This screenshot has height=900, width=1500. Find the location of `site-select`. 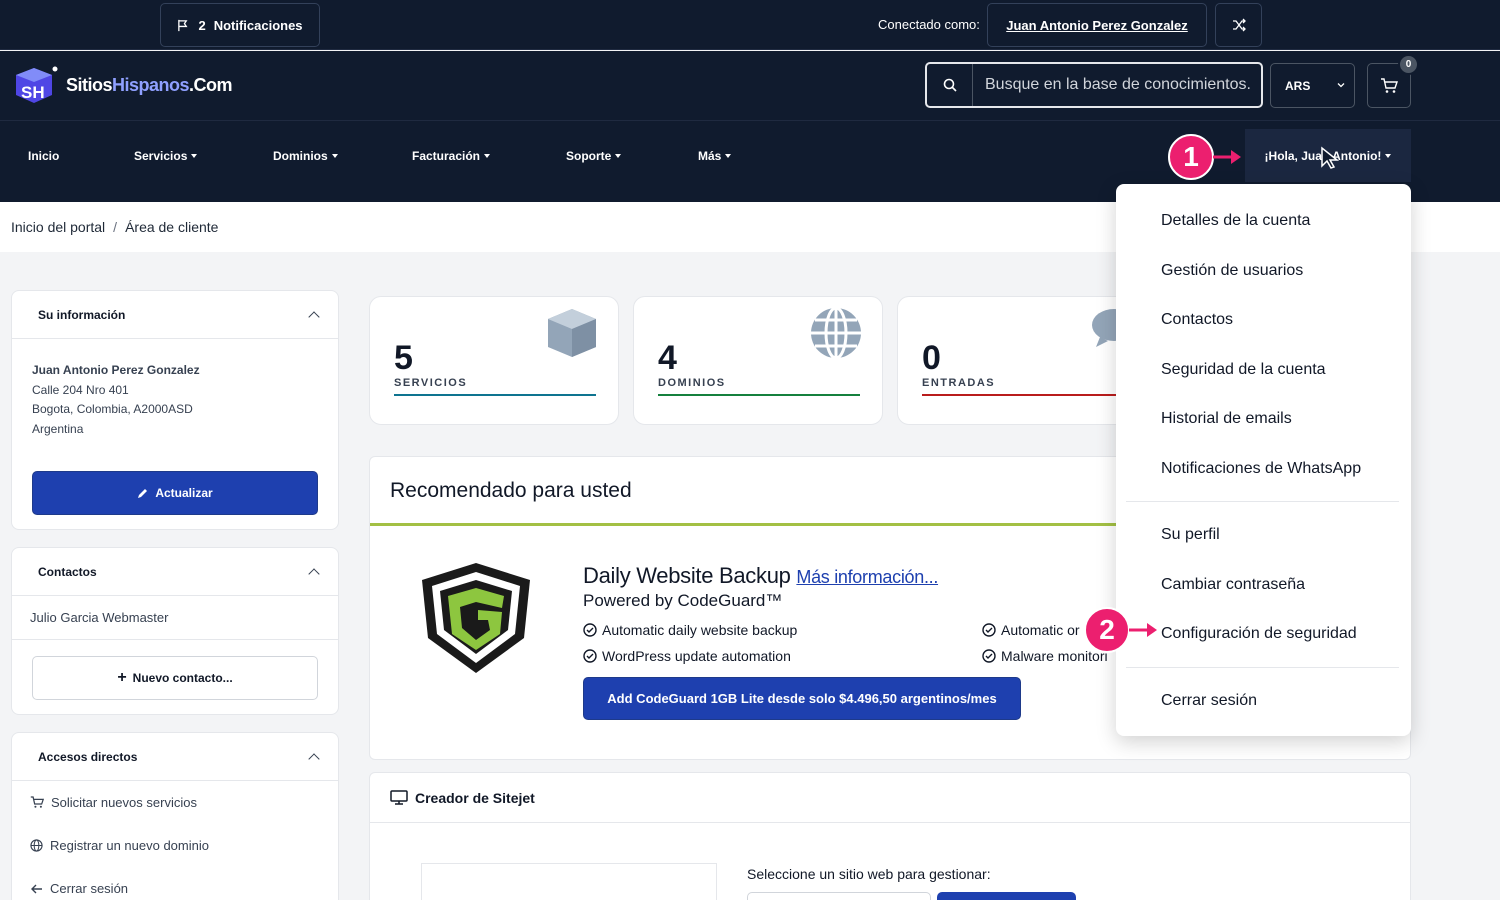

site-select is located at coordinates (839, 896).